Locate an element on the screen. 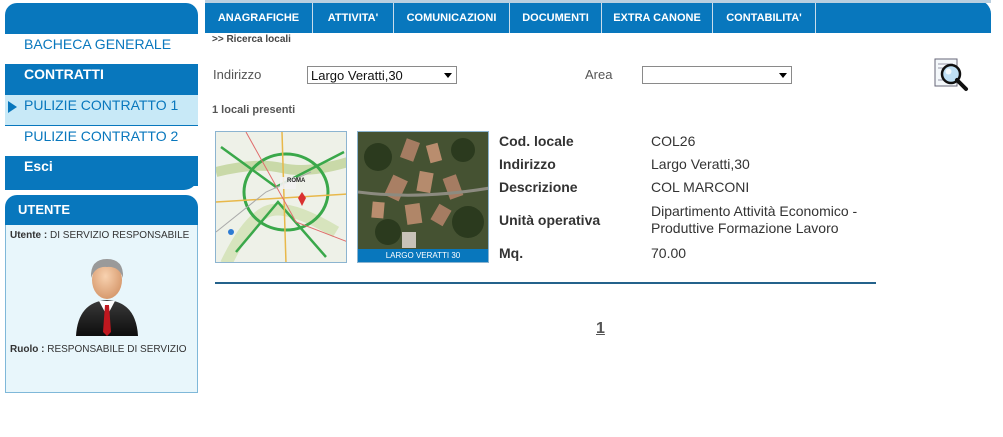 The image size is (1003, 437). location-photo-thumbnail: LARGO VERATTI 30 is located at coordinates (423, 197).